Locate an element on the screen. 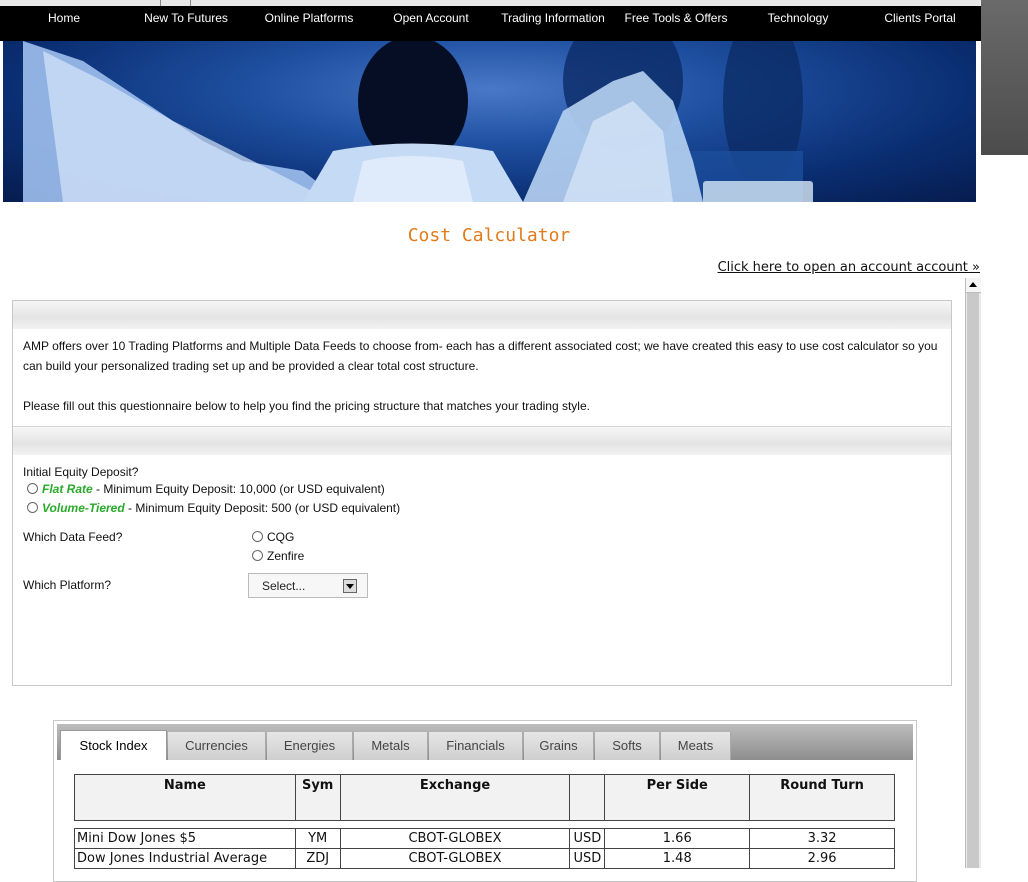 Image resolution: width=1028 pixels, height=882 pixels. feed-option-cqg: CQG is located at coordinates (273, 537).